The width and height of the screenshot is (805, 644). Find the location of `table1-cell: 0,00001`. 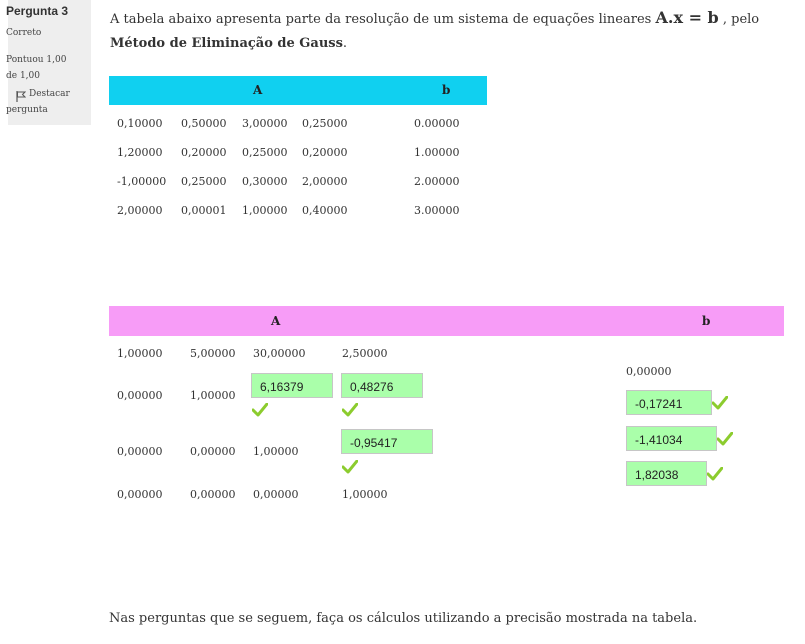

table1-cell: 0,00001 is located at coordinates (204, 210).